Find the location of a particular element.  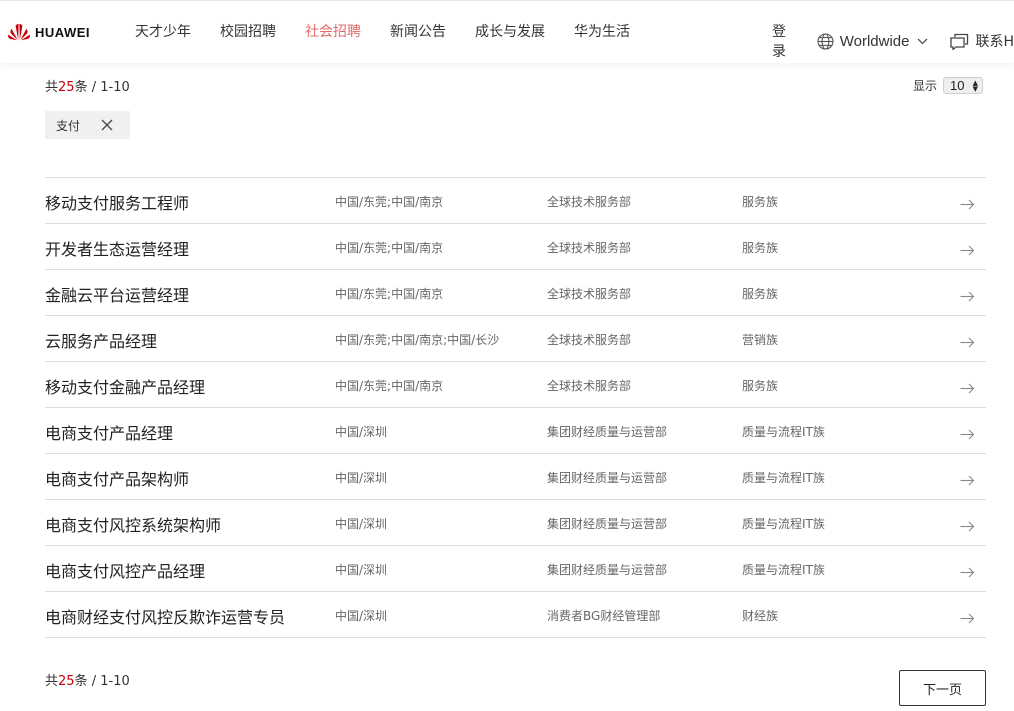

nav-item: 校园招聘 is located at coordinates (248, 31).